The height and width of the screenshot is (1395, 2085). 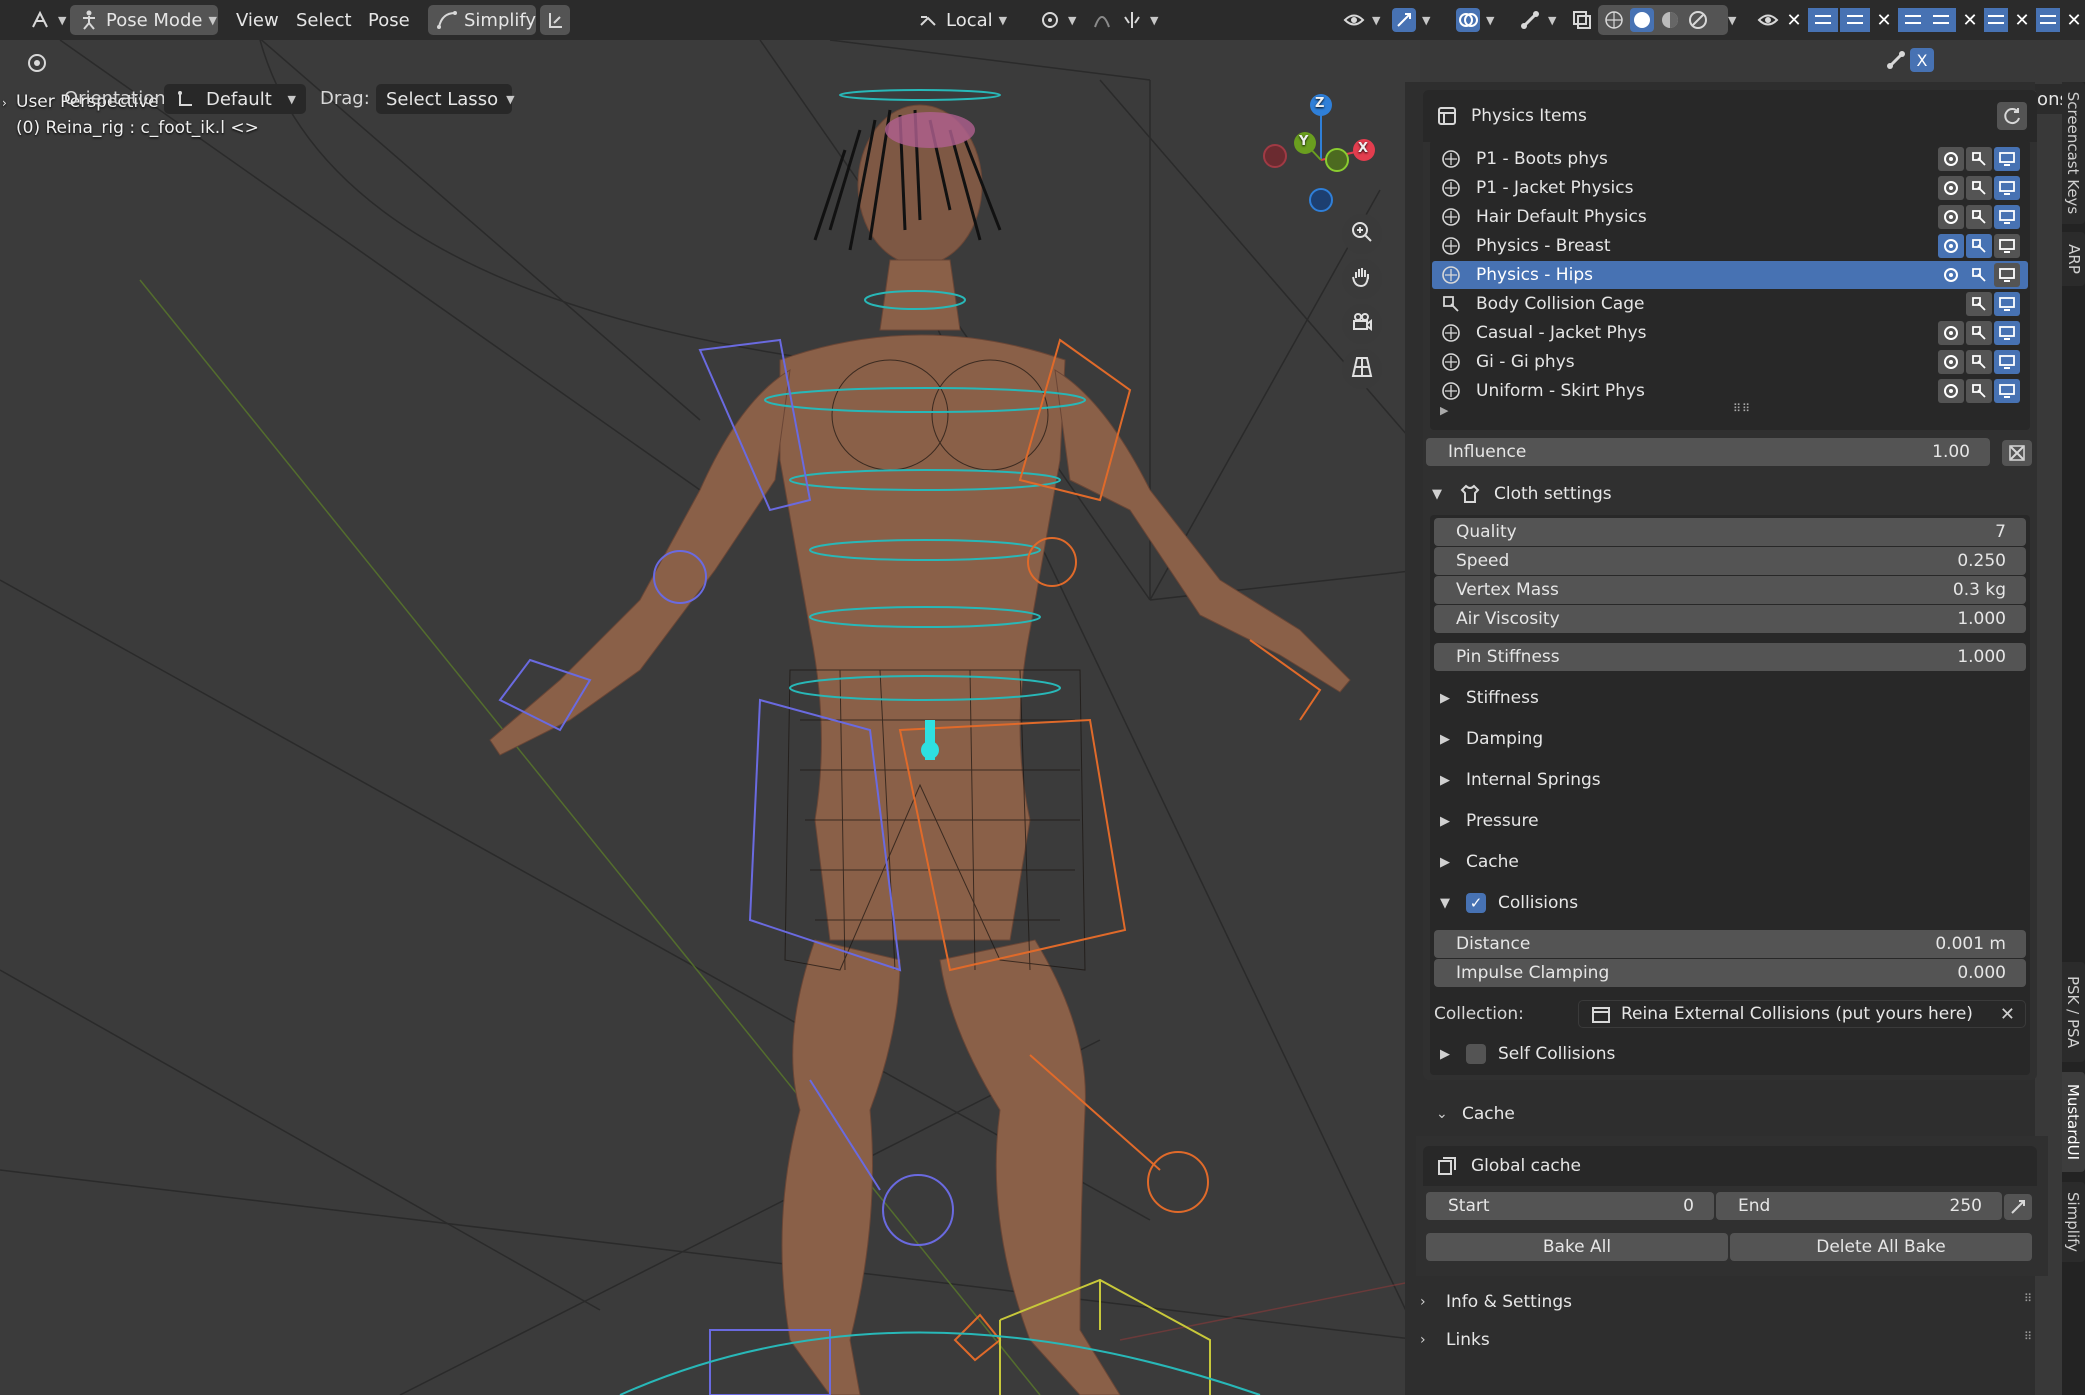 What do you see at coordinates (1730, 159) in the screenshot?
I see `physics-item-row: P1 - Boots phys` at bounding box center [1730, 159].